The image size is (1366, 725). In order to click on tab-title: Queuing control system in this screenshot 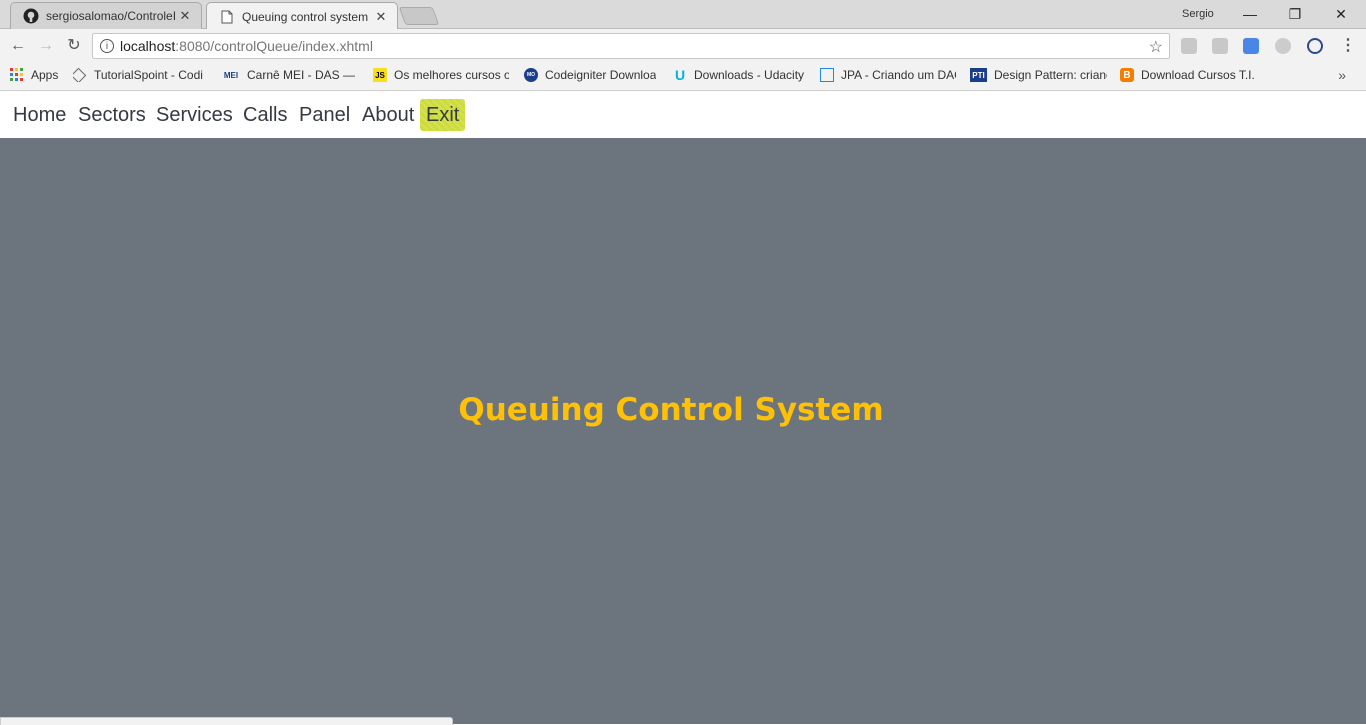, I will do `click(305, 16)`.